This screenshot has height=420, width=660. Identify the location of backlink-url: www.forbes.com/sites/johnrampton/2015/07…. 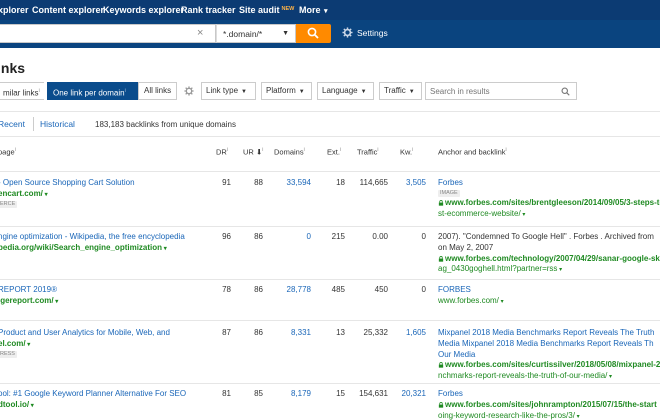
(547, 404).